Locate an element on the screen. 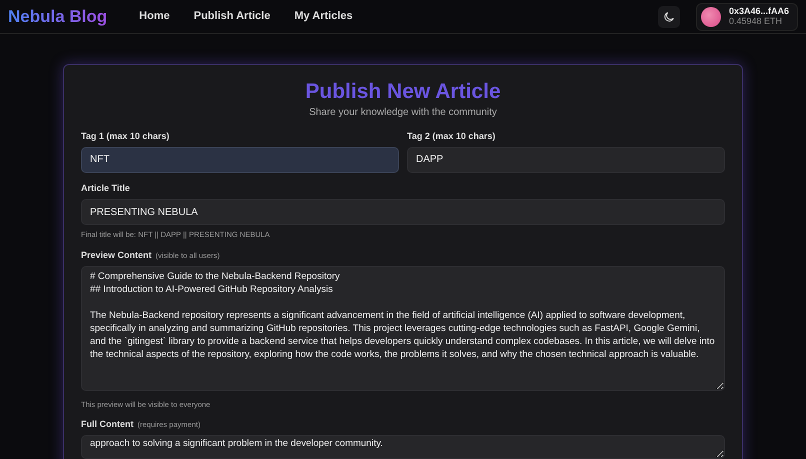 The height and width of the screenshot is (459, 806). form-subtitle: Share your knowledge with the community is located at coordinates (403, 113).